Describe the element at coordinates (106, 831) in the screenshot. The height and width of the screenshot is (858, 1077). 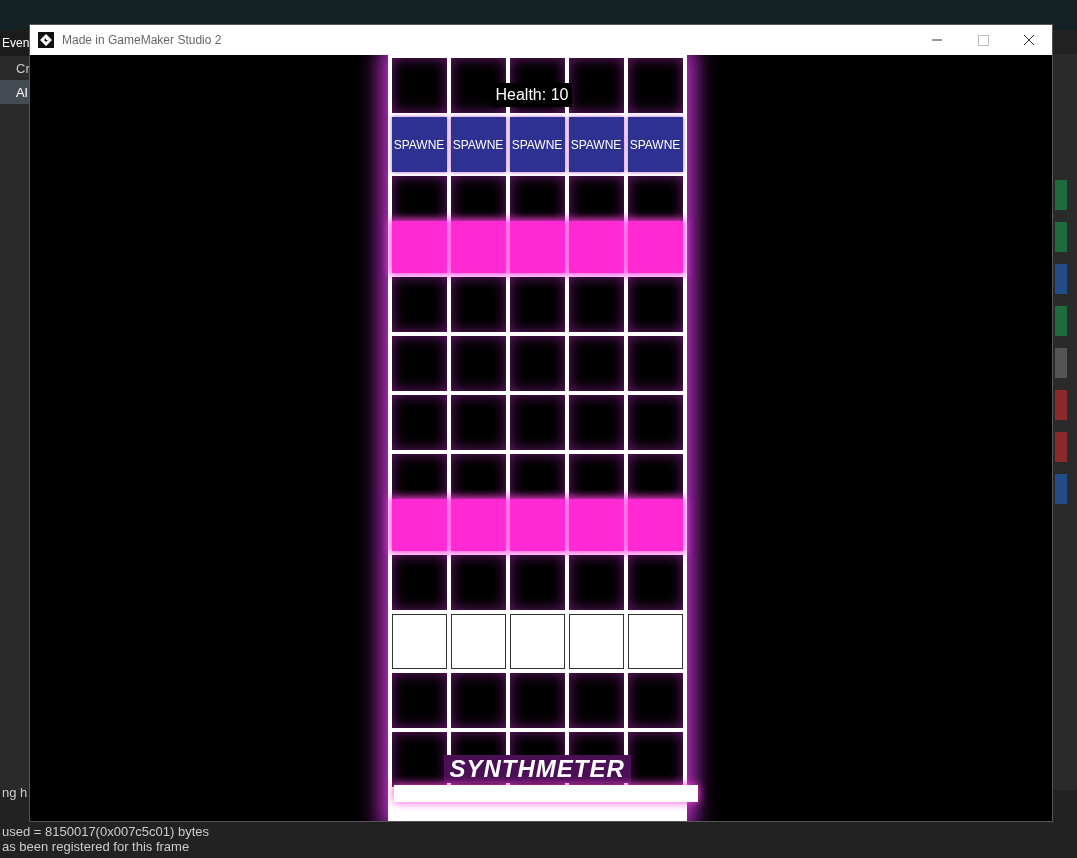
I see `output-line: used = 8150017(0x007c5c01) bytes` at that location.